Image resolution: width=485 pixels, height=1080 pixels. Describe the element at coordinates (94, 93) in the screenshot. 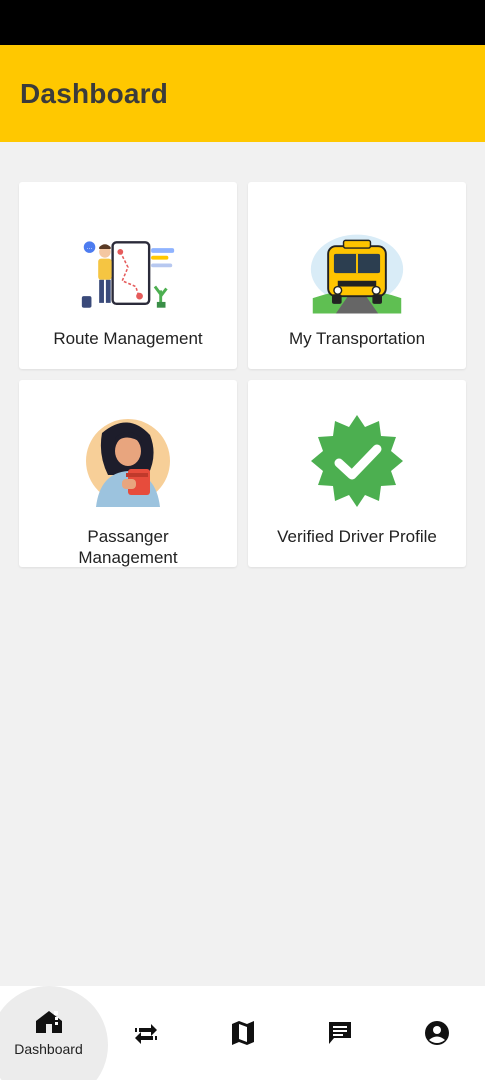

I see `page-title: Dashboard` at that location.